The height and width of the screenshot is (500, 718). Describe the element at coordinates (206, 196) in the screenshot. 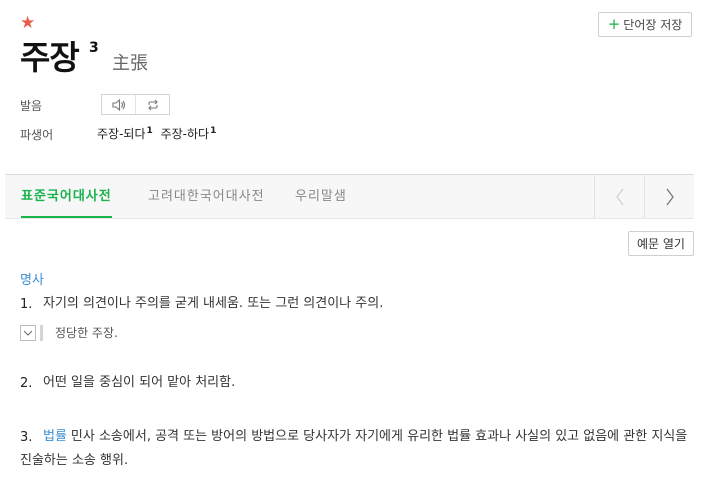

I see `tab-korea-univ-dictionary: 고려대한국어대사전` at that location.